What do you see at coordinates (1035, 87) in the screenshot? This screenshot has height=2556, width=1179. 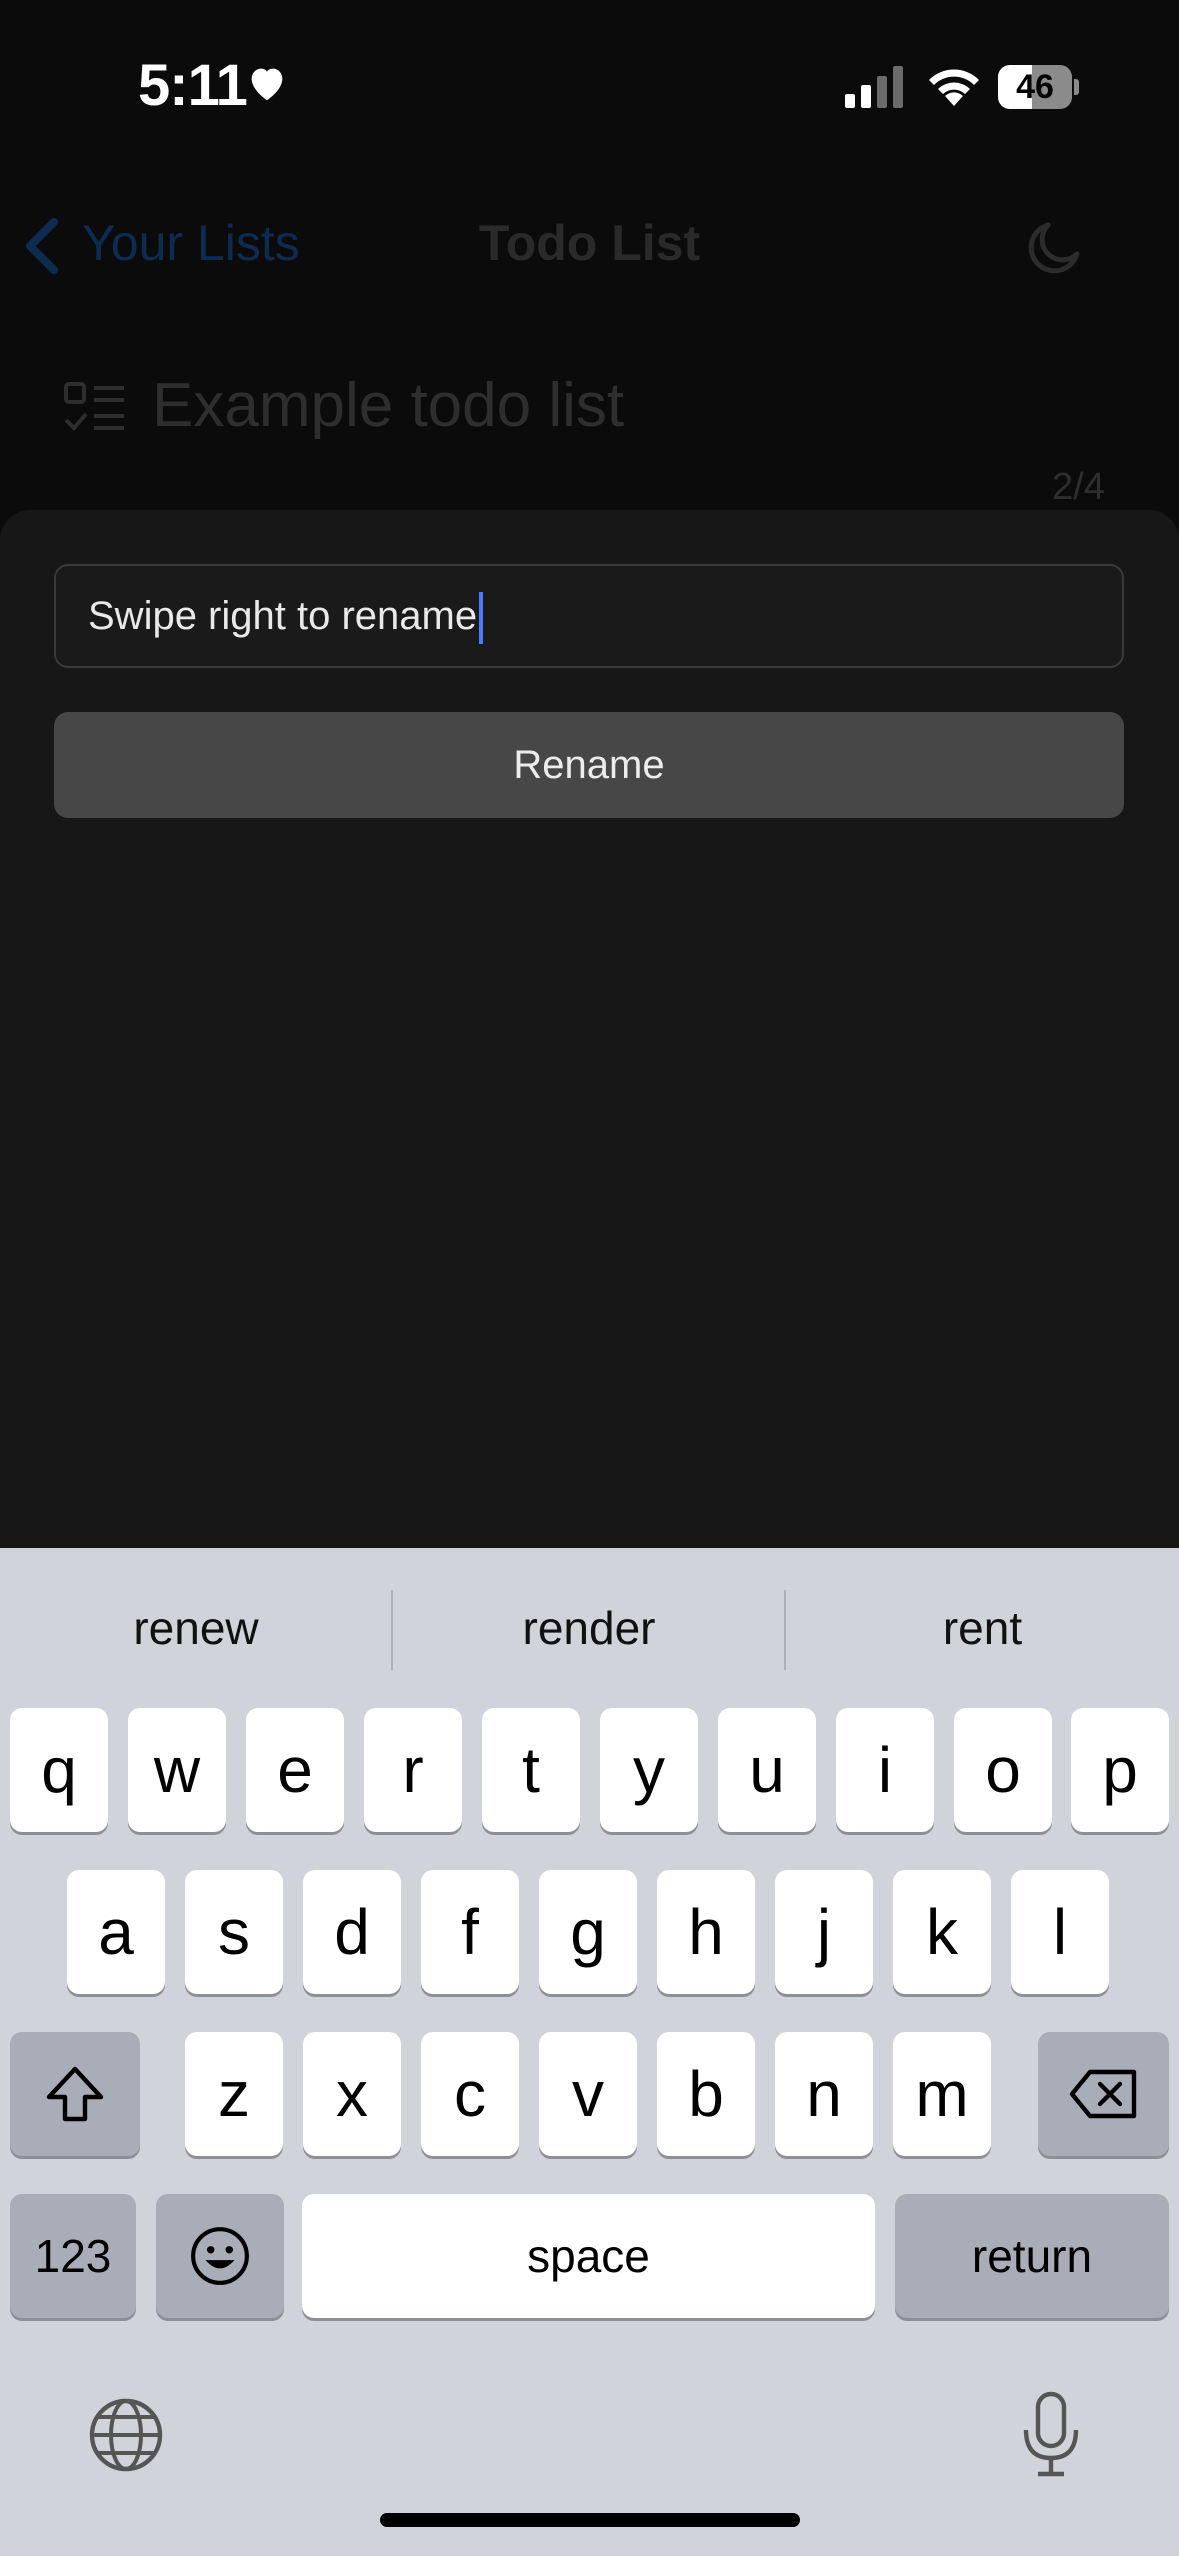 I see `battery-percent: 46` at bounding box center [1035, 87].